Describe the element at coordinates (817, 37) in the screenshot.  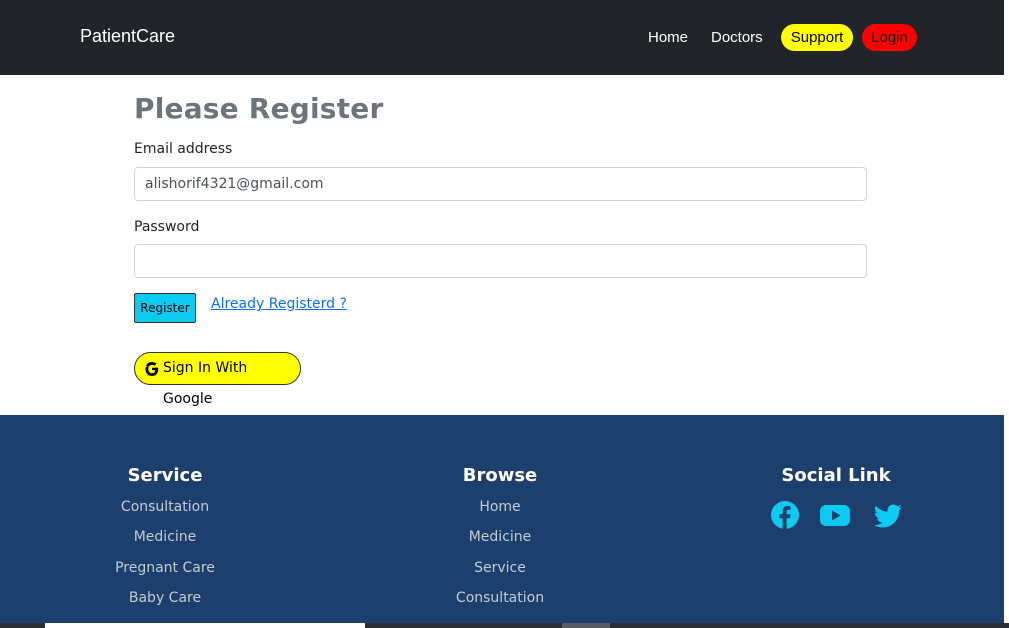
I see `support-button: Support` at that location.